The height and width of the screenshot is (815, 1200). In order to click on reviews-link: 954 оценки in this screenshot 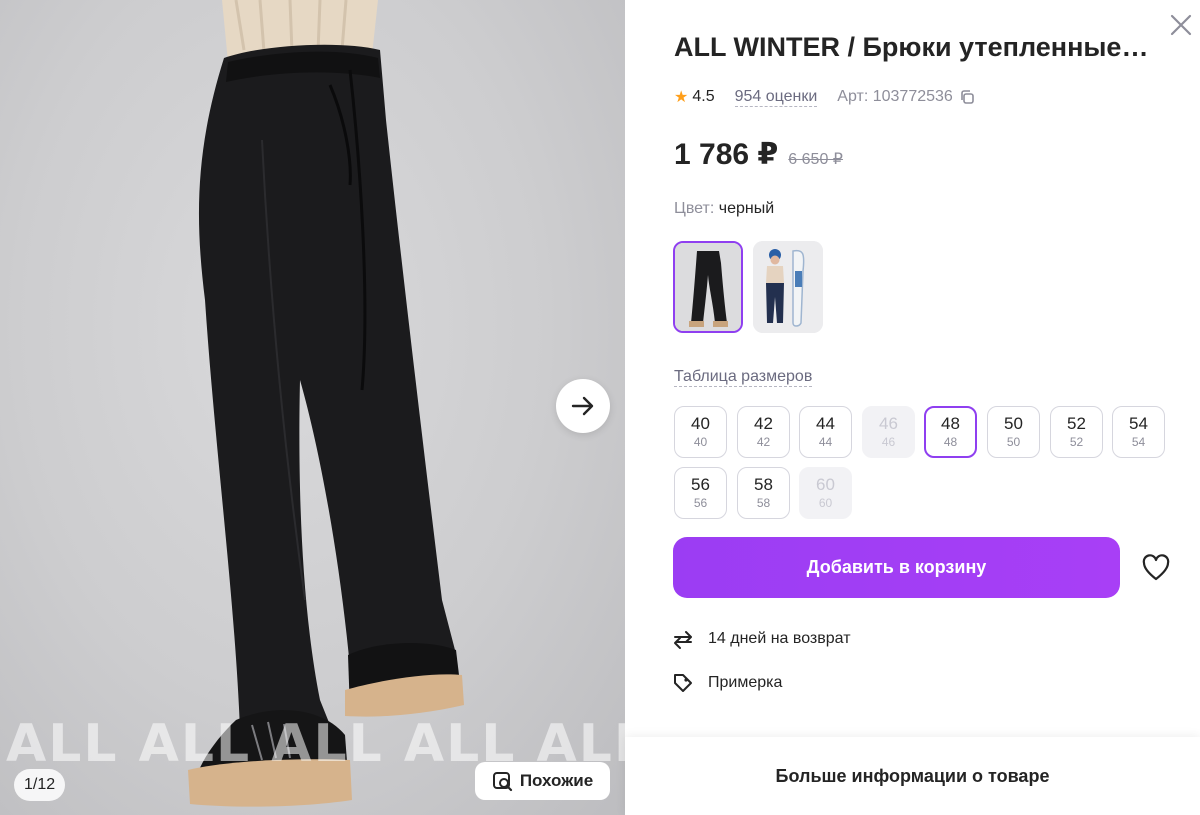, I will do `click(776, 97)`.